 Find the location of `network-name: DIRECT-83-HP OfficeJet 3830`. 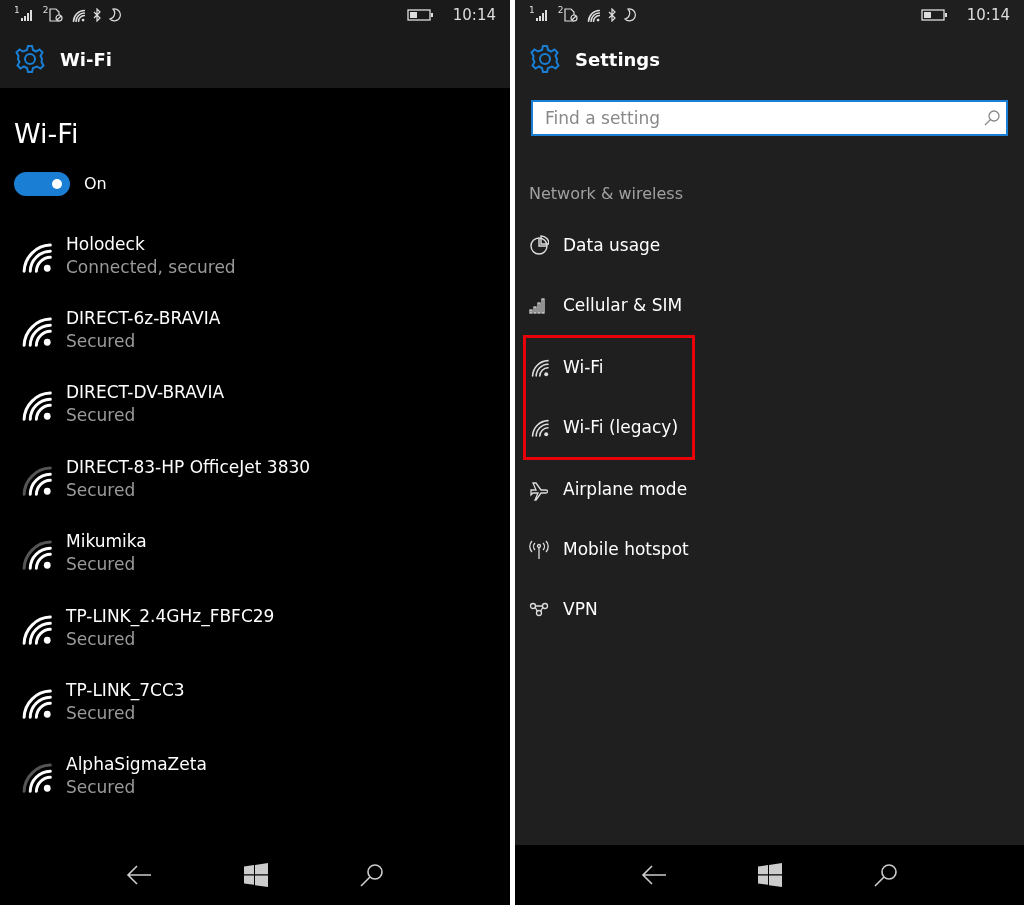

network-name: DIRECT-83-HP OfficeJet 3830 is located at coordinates (188, 467).